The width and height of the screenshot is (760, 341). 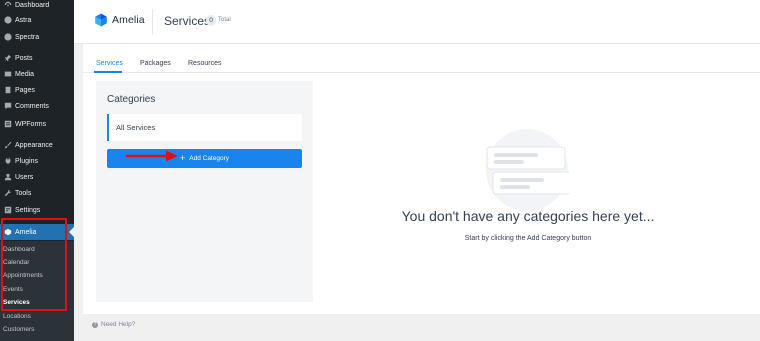 What do you see at coordinates (109, 63) in the screenshot?
I see `tab-services: Services` at bounding box center [109, 63].